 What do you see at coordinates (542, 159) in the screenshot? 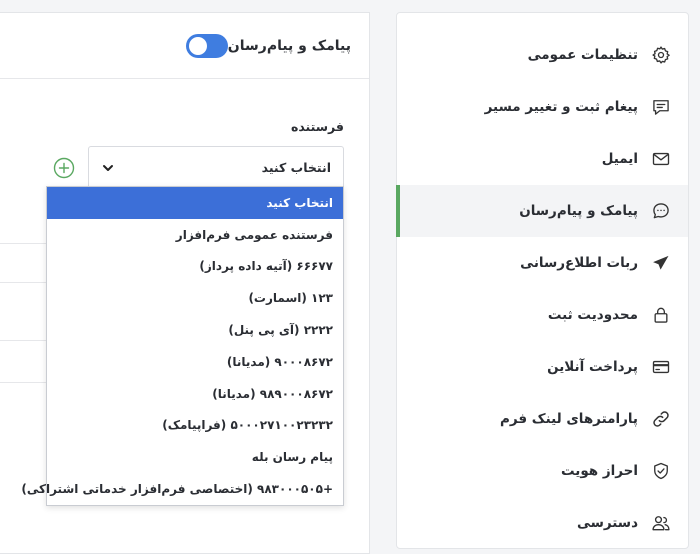
I see `sidebar-item-email: ایمیل` at bounding box center [542, 159].